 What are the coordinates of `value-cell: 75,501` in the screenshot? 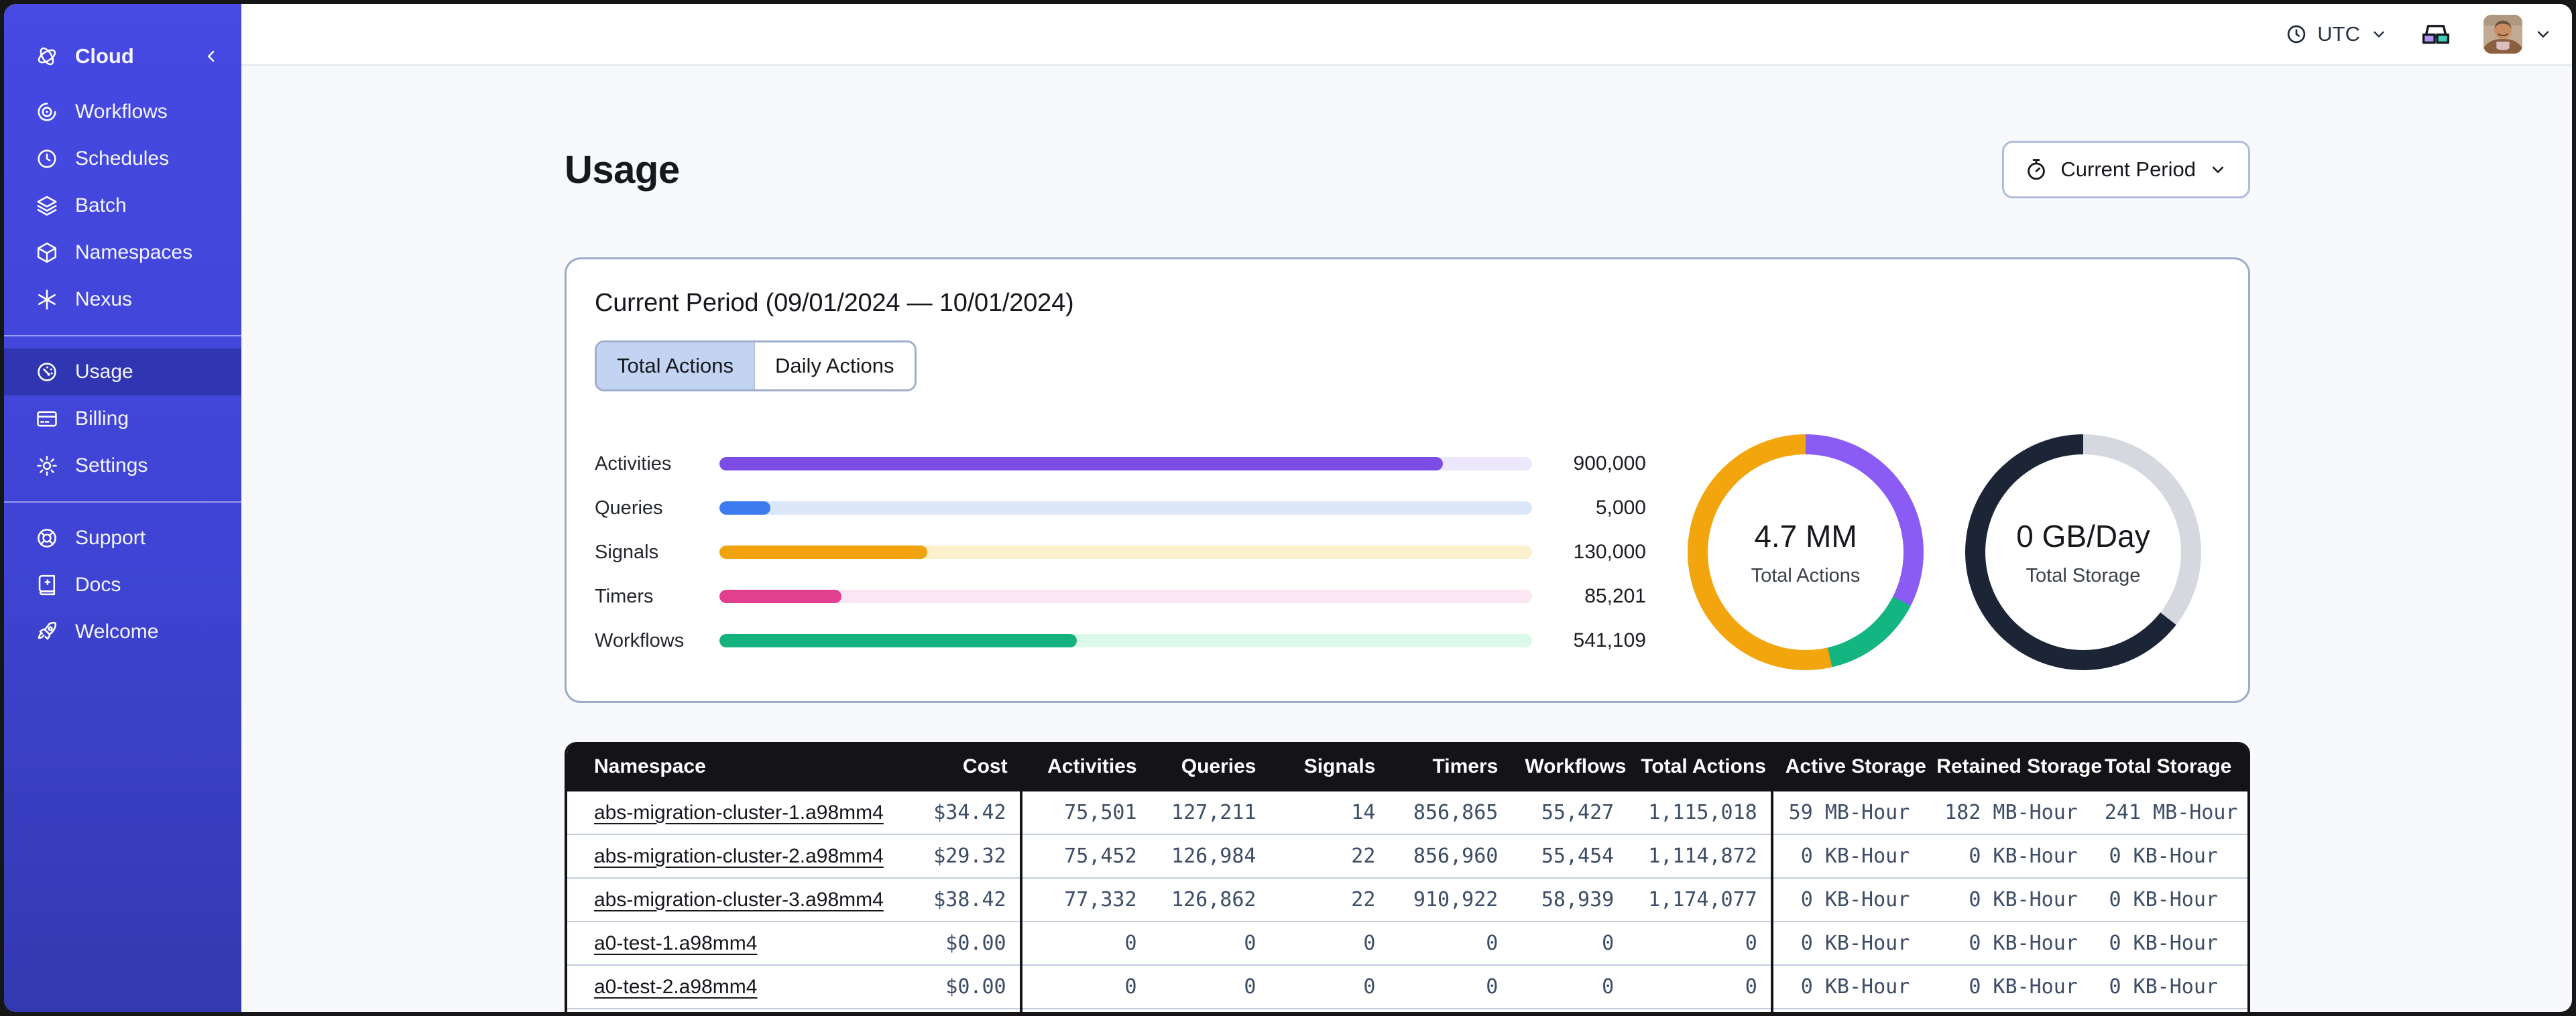 It's located at (1085, 812).